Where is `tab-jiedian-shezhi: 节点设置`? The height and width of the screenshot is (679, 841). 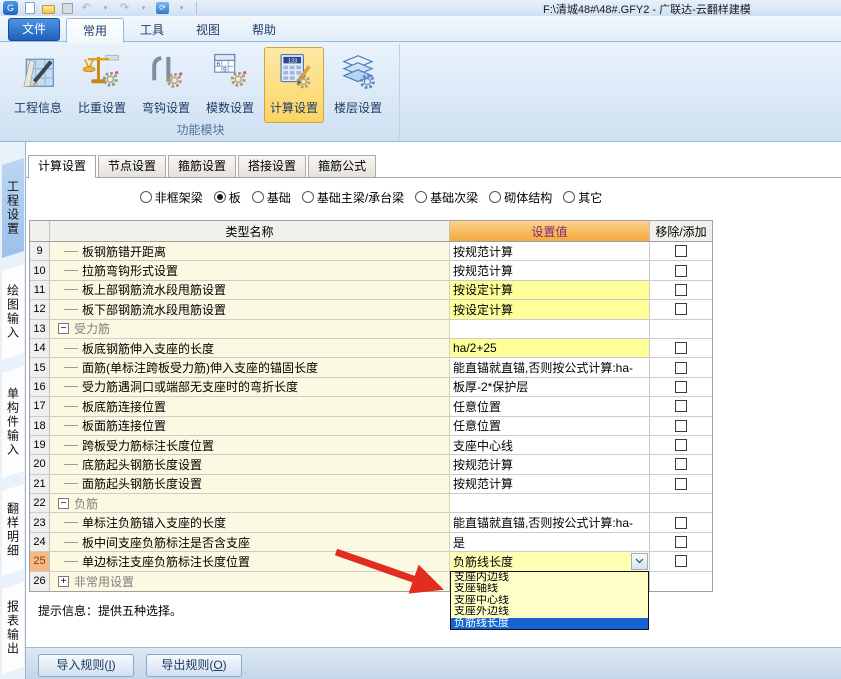
tab-jiedian-shezhi: 节点设置 is located at coordinates (132, 166).